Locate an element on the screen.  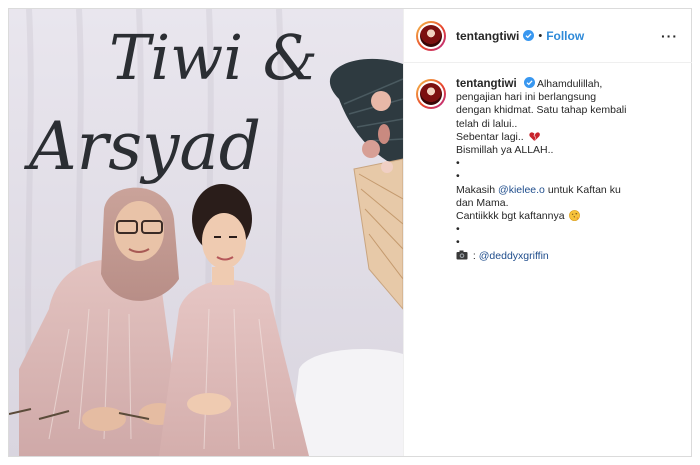
caption-text-line: Makasih is located at coordinates (476, 189).